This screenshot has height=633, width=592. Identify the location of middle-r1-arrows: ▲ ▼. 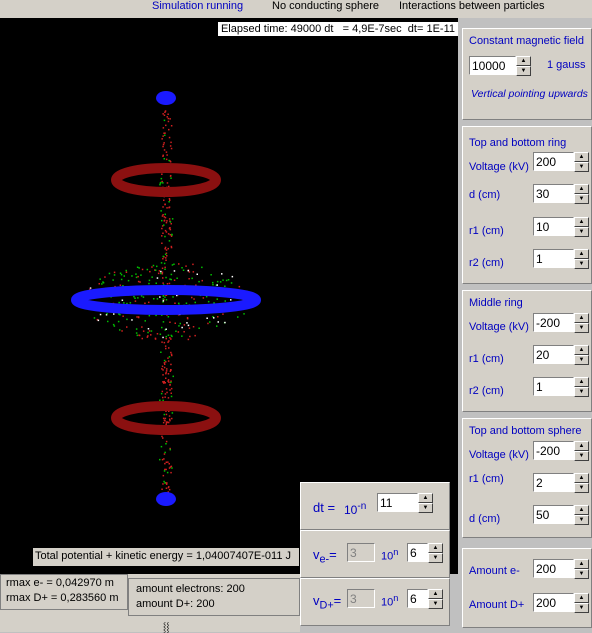
(581, 355).